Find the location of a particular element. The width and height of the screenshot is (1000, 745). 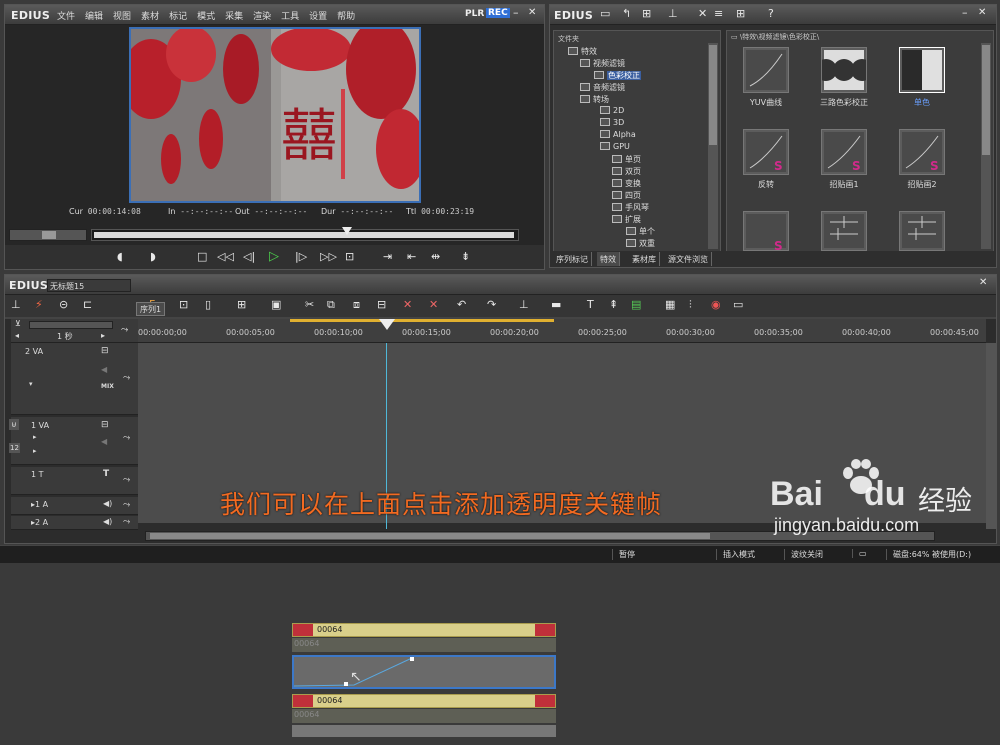

effect-more-thumb-1: S is located at coordinates (766, 232).